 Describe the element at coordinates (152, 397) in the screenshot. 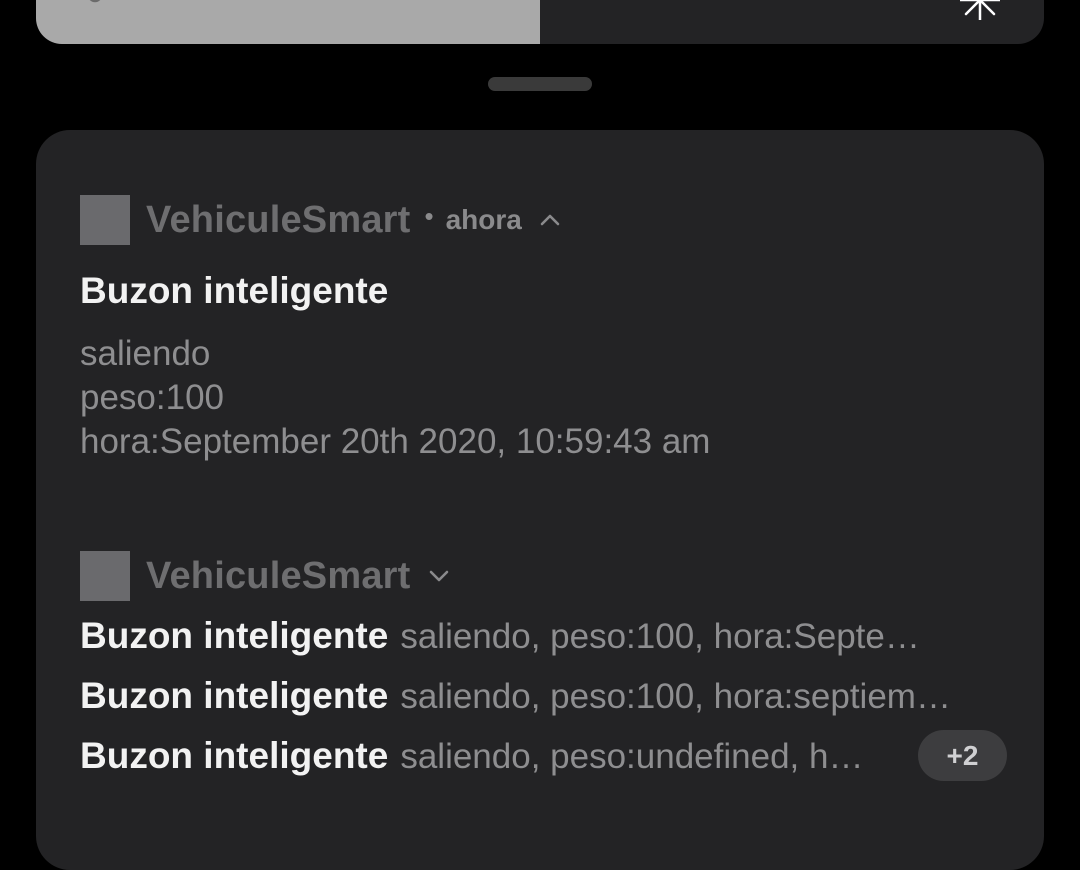

I see `notification-body-line: peso:100` at that location.